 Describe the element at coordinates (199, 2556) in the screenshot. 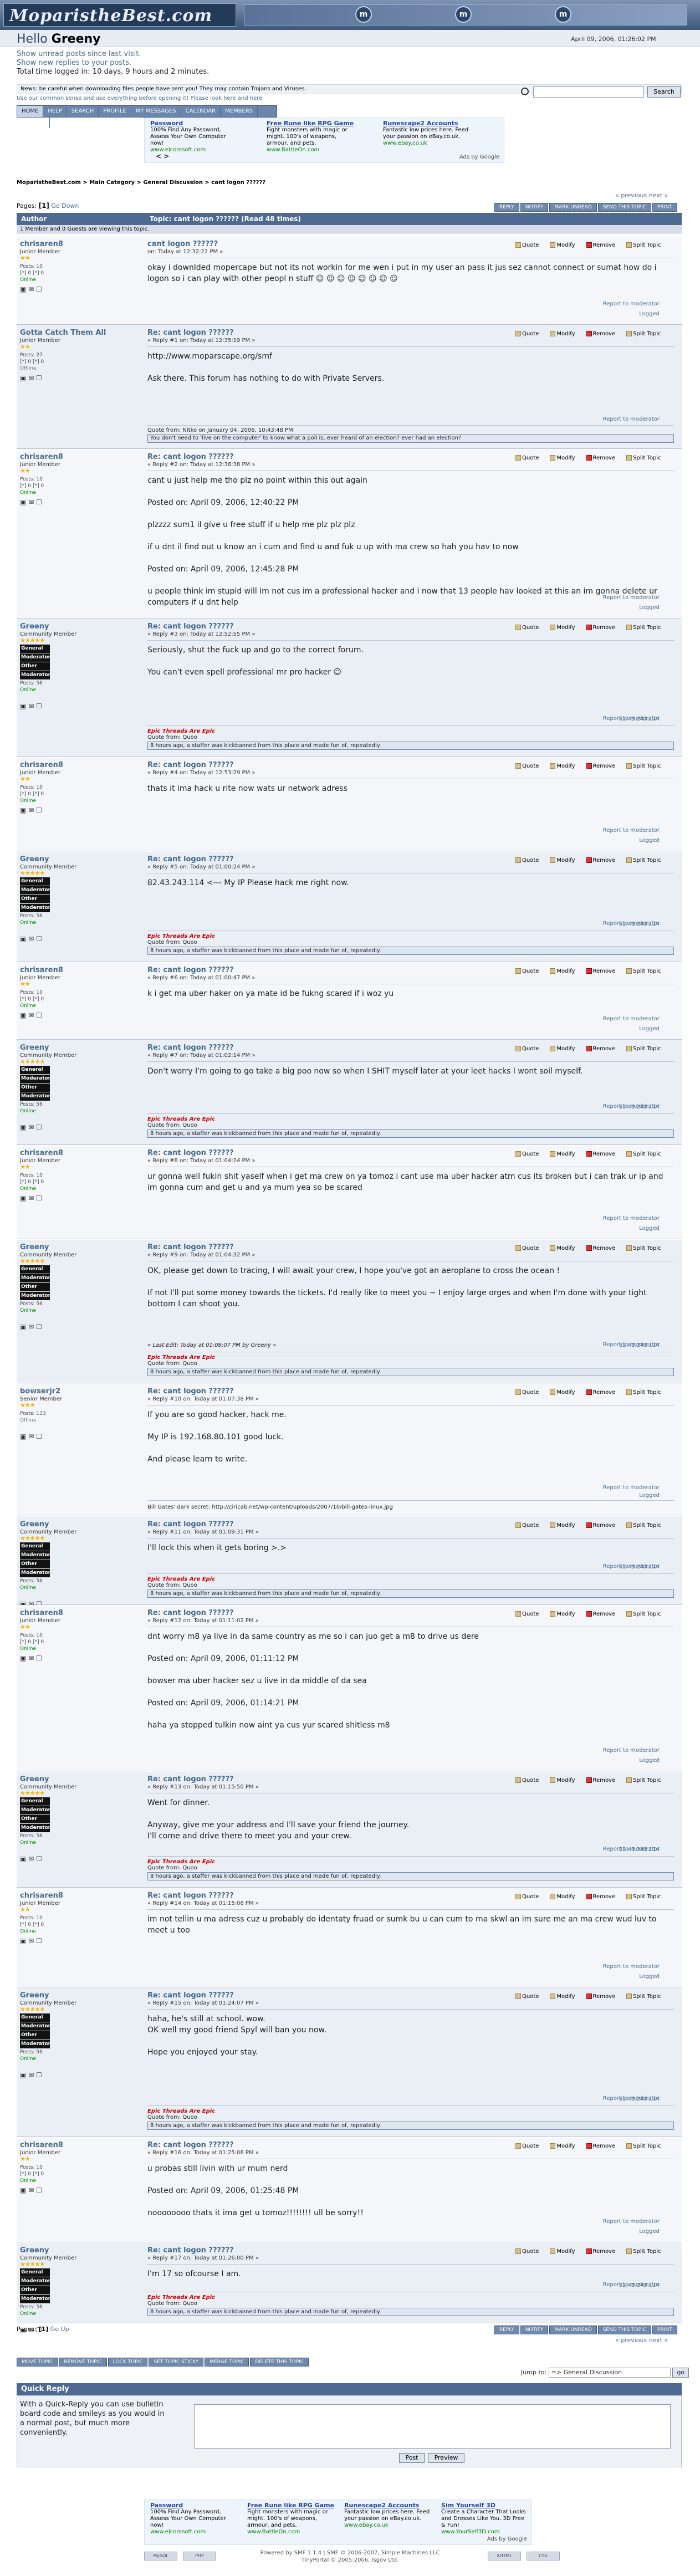

I see `footer-badge-php: PHP` at that location.